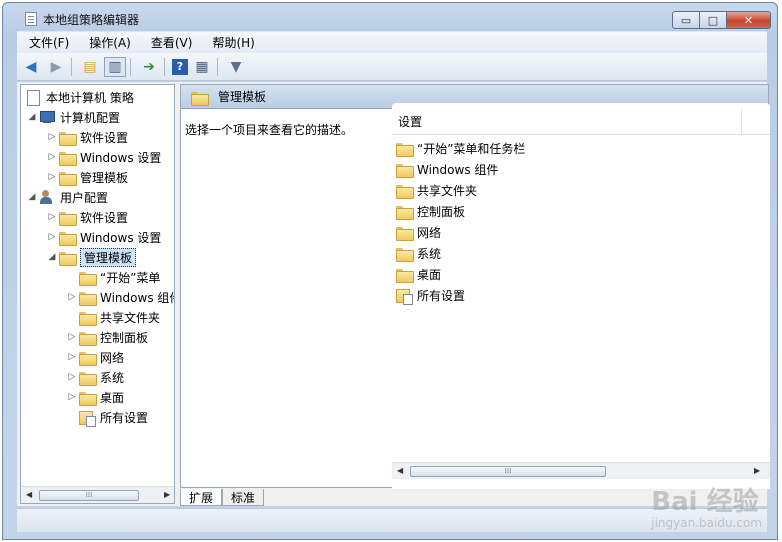 This screenshot has height=542, width=782. I want to click on watermark-logo: Bai 经验 jingyan.baidu.com, so click(706, 505).